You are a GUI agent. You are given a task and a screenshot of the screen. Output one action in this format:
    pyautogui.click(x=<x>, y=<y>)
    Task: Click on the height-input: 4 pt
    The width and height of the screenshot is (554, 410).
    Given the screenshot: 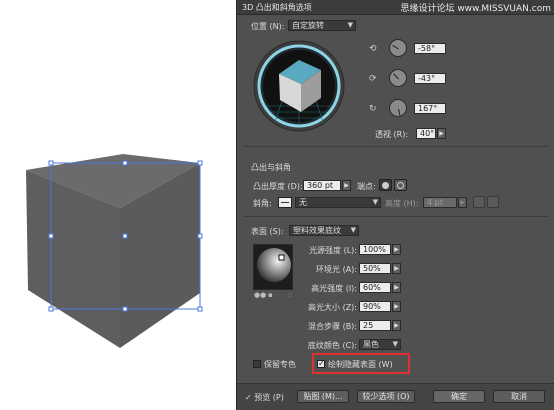 What is the action you would take?
    pyautogui.click(x=440, y=202)
    